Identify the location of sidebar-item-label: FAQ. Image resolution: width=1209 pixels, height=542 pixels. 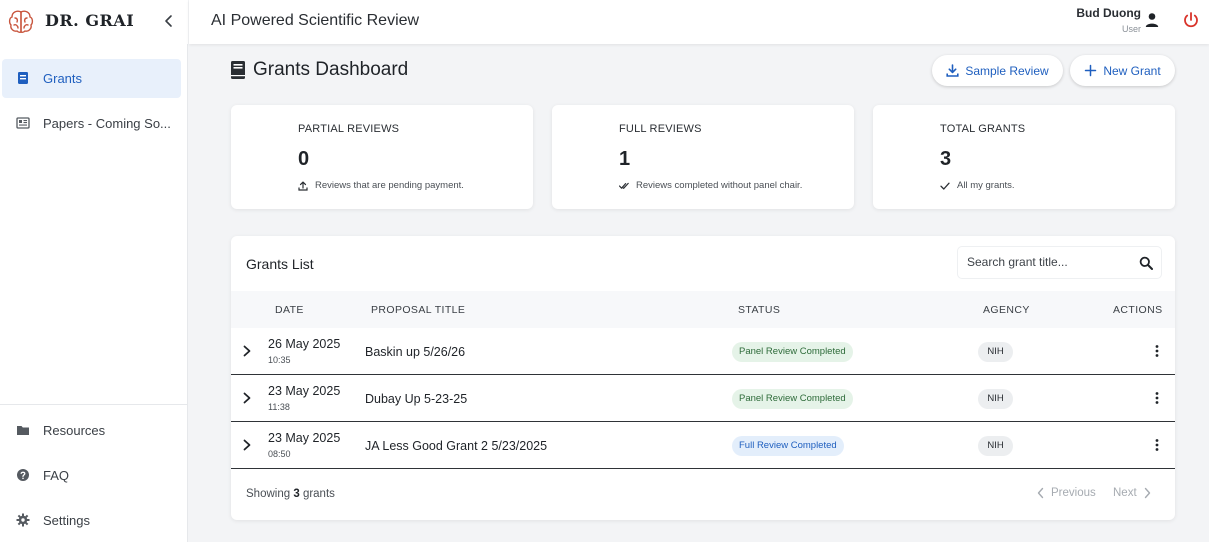
(56, 475).